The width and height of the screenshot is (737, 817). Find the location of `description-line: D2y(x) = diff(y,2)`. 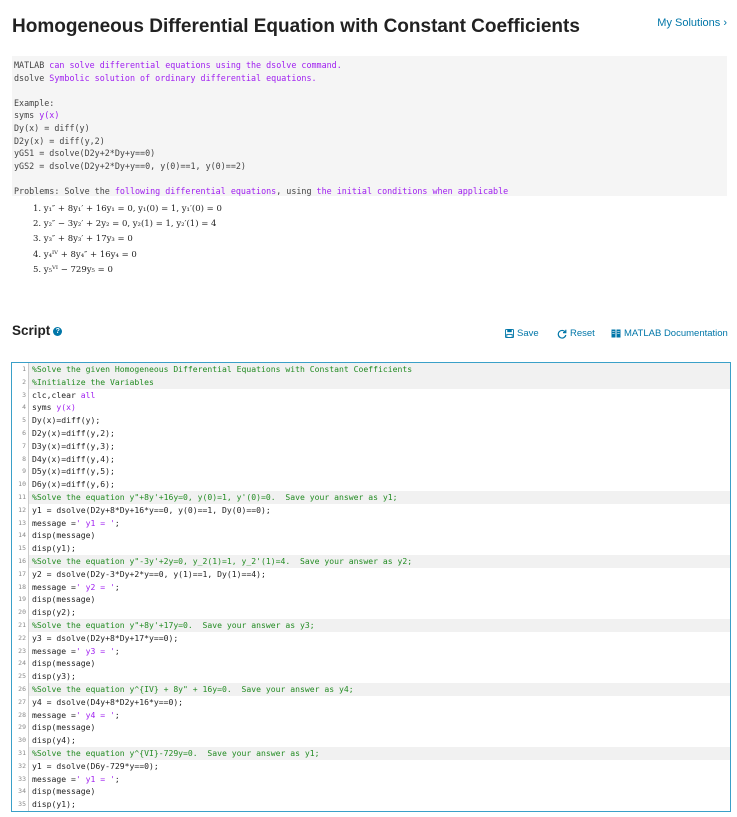

description-line: D2y(x) = diff(y,2) is located at coordinates (369, 141).